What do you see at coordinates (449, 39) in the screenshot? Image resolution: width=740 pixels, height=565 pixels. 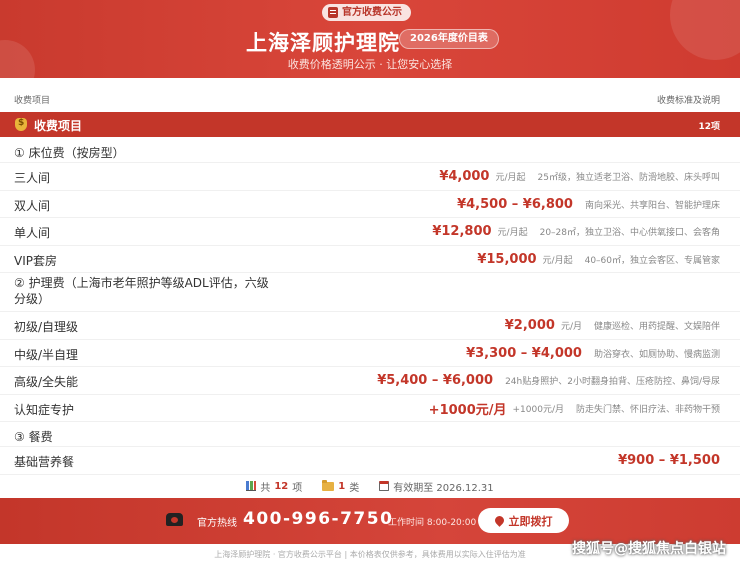 I see `year-badge: 2026年度价目表` at bounding box center [449, 39].